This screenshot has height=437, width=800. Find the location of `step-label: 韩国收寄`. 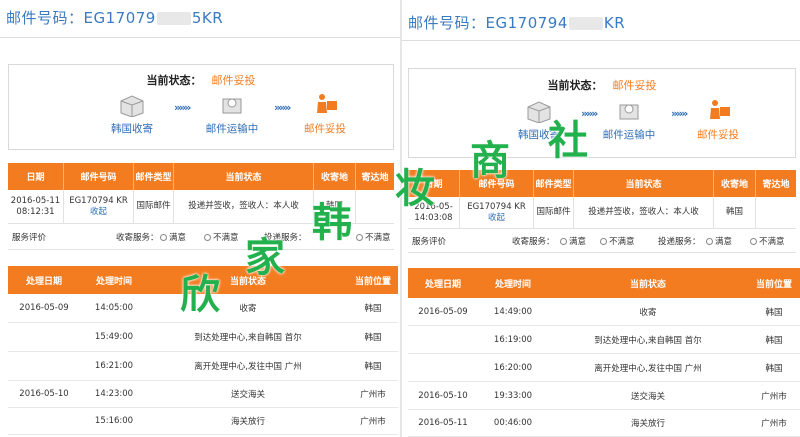

step-label: 韩国收寄 is located at coordinates (132, 129).